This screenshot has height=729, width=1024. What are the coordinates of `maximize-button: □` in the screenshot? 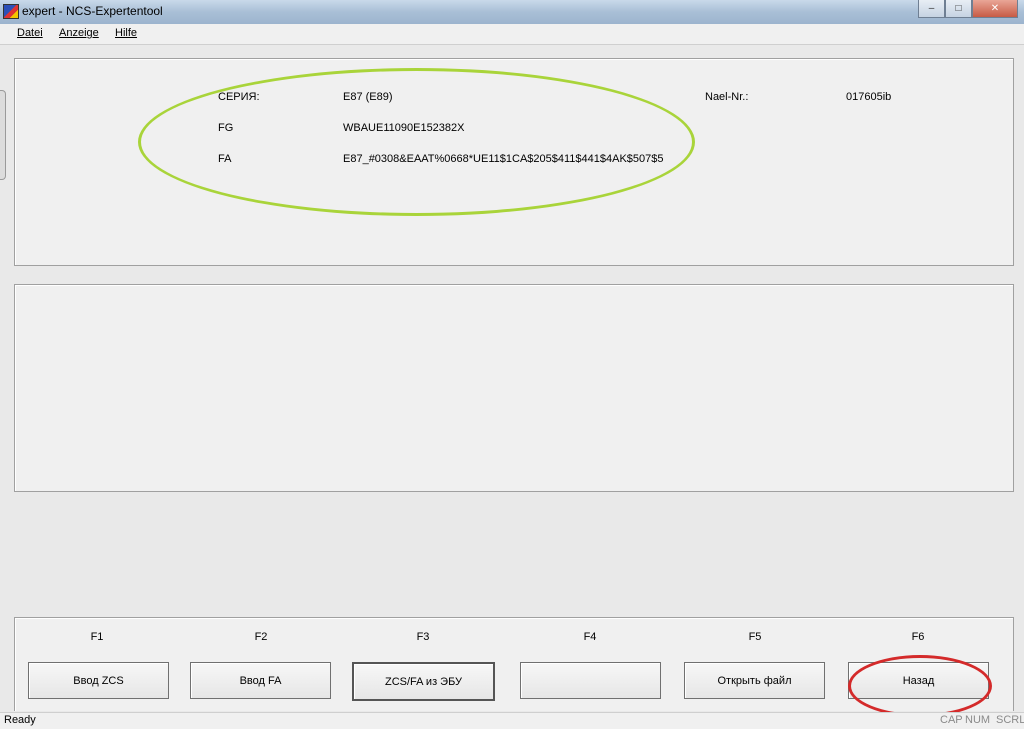 It's located at (958, 9).